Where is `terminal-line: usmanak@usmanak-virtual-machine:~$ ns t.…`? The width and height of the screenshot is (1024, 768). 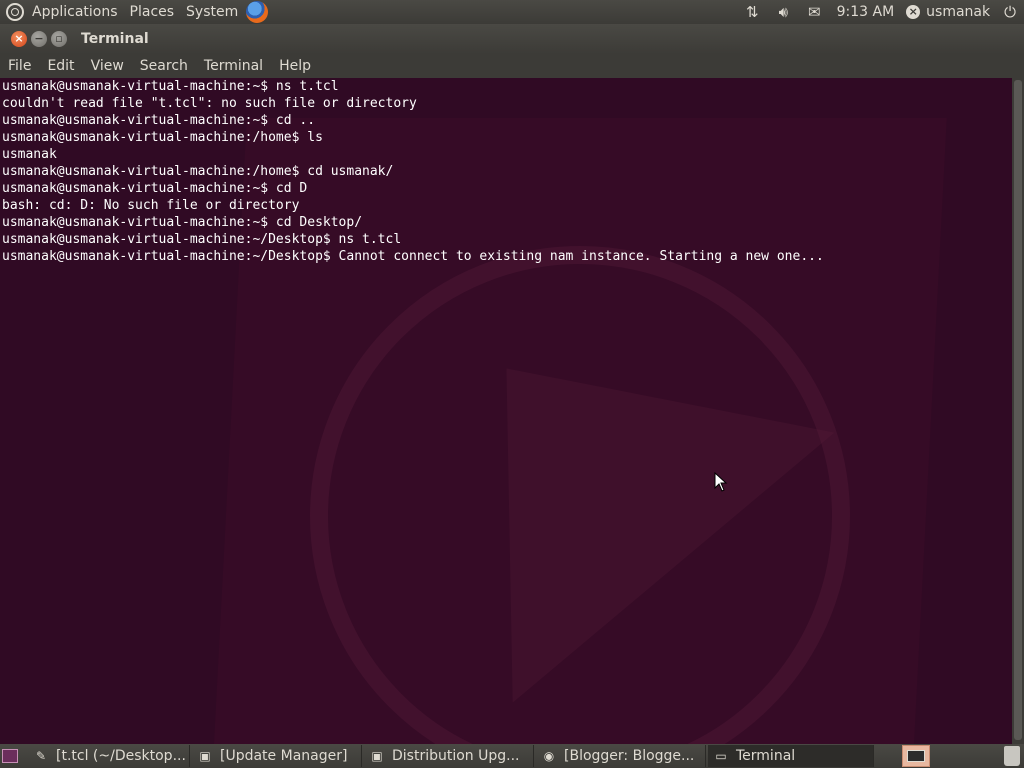 terminal-line: usmanak@usmanak-virtual-machine:~$ ns t.… is located at coordinates (170, 86).